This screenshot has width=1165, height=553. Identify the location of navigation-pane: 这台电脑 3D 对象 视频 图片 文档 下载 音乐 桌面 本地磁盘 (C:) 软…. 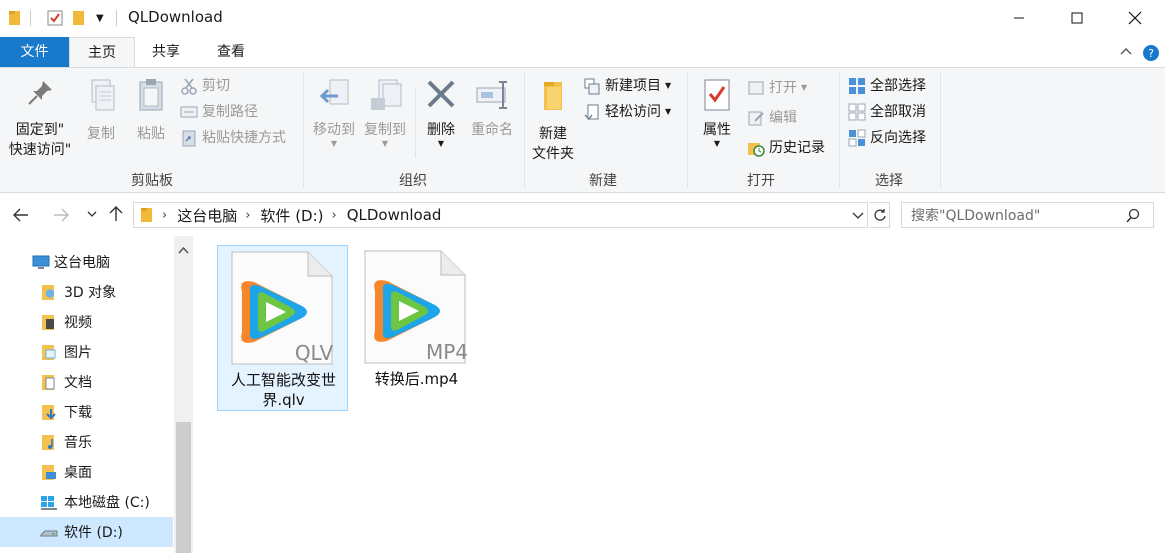
(97, 394).